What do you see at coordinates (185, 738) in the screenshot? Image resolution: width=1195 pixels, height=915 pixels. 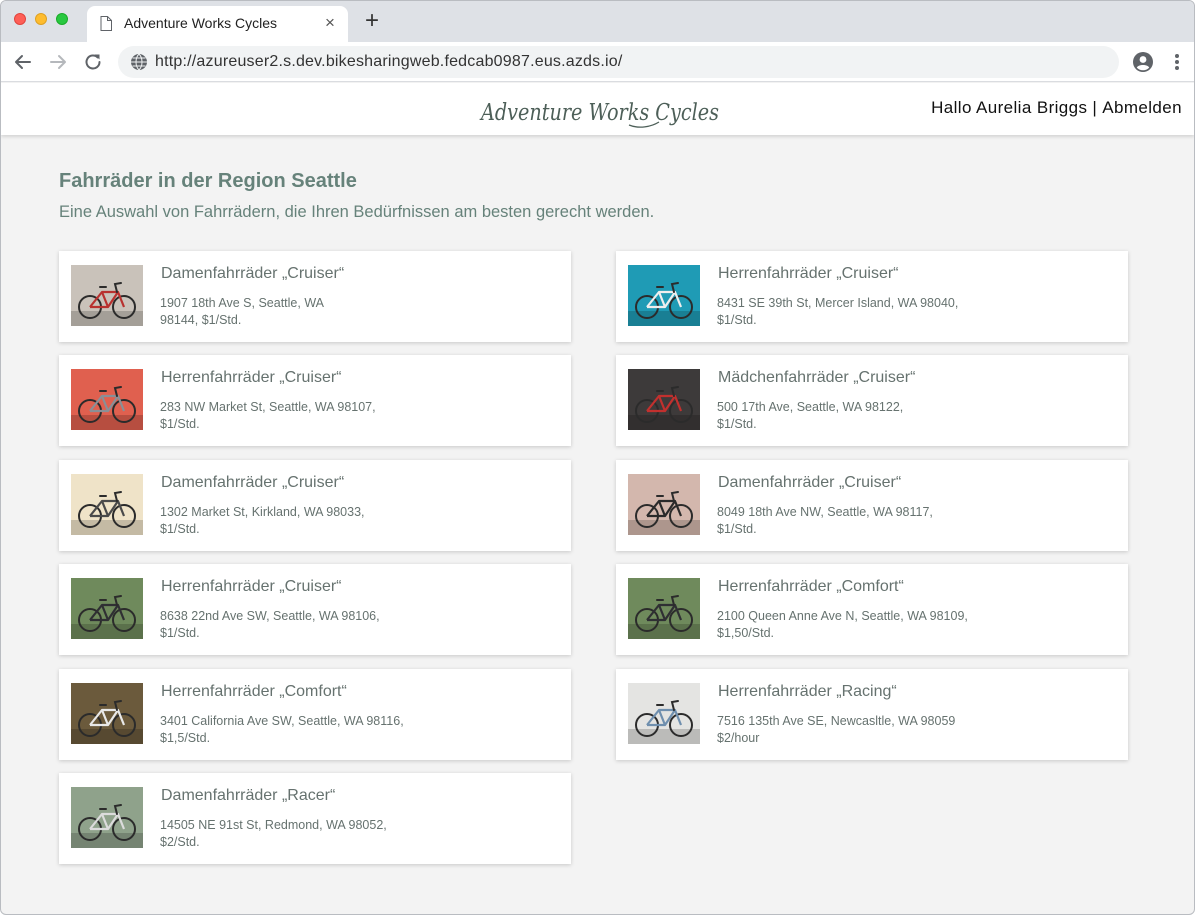 I see `bike-price-line: $1,5/Std.` at bounding box center [185, 738].